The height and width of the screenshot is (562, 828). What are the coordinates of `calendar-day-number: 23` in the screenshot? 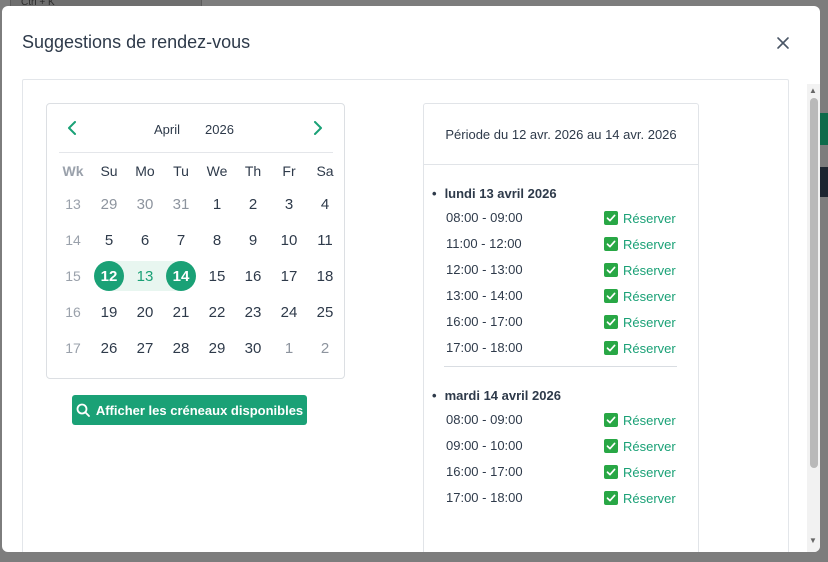 It's located at (253, 312).